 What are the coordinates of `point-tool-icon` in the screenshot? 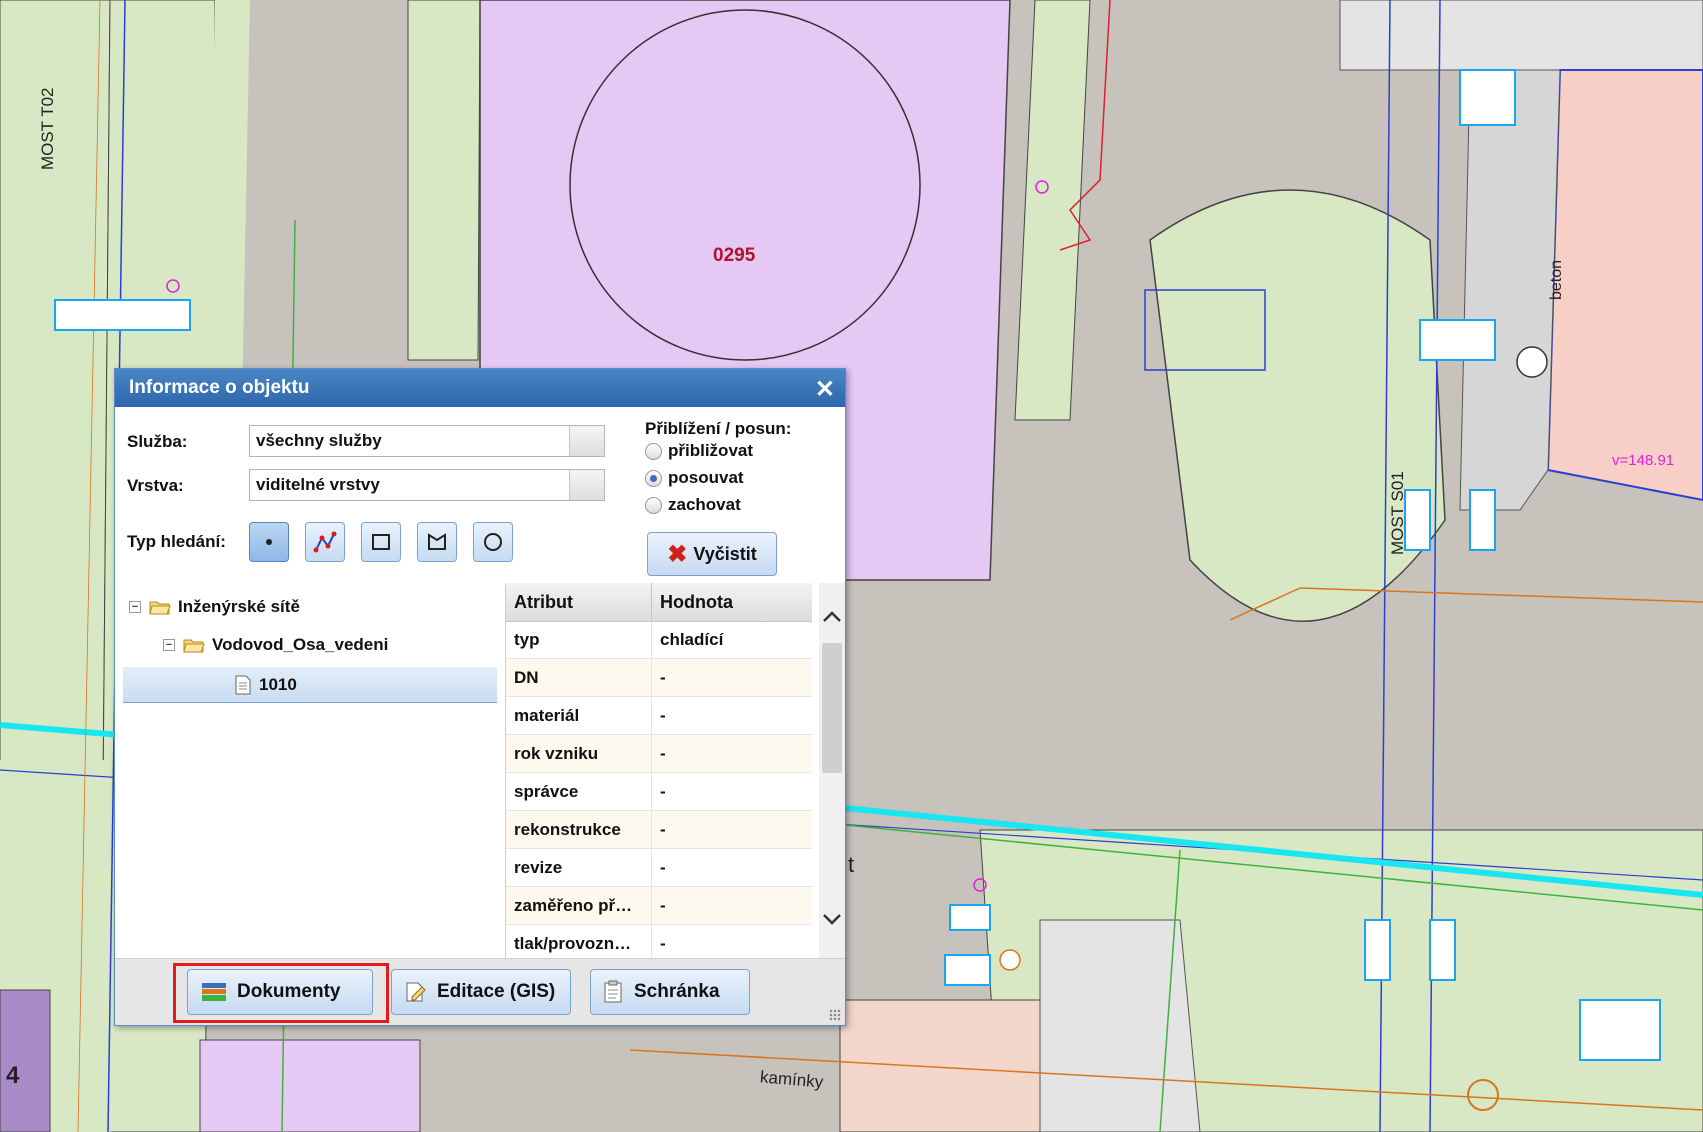 It's located at (269, 542).